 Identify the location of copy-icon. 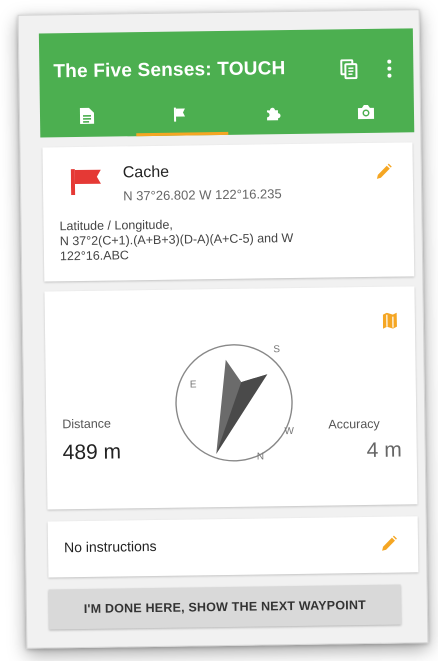
(349, 71).